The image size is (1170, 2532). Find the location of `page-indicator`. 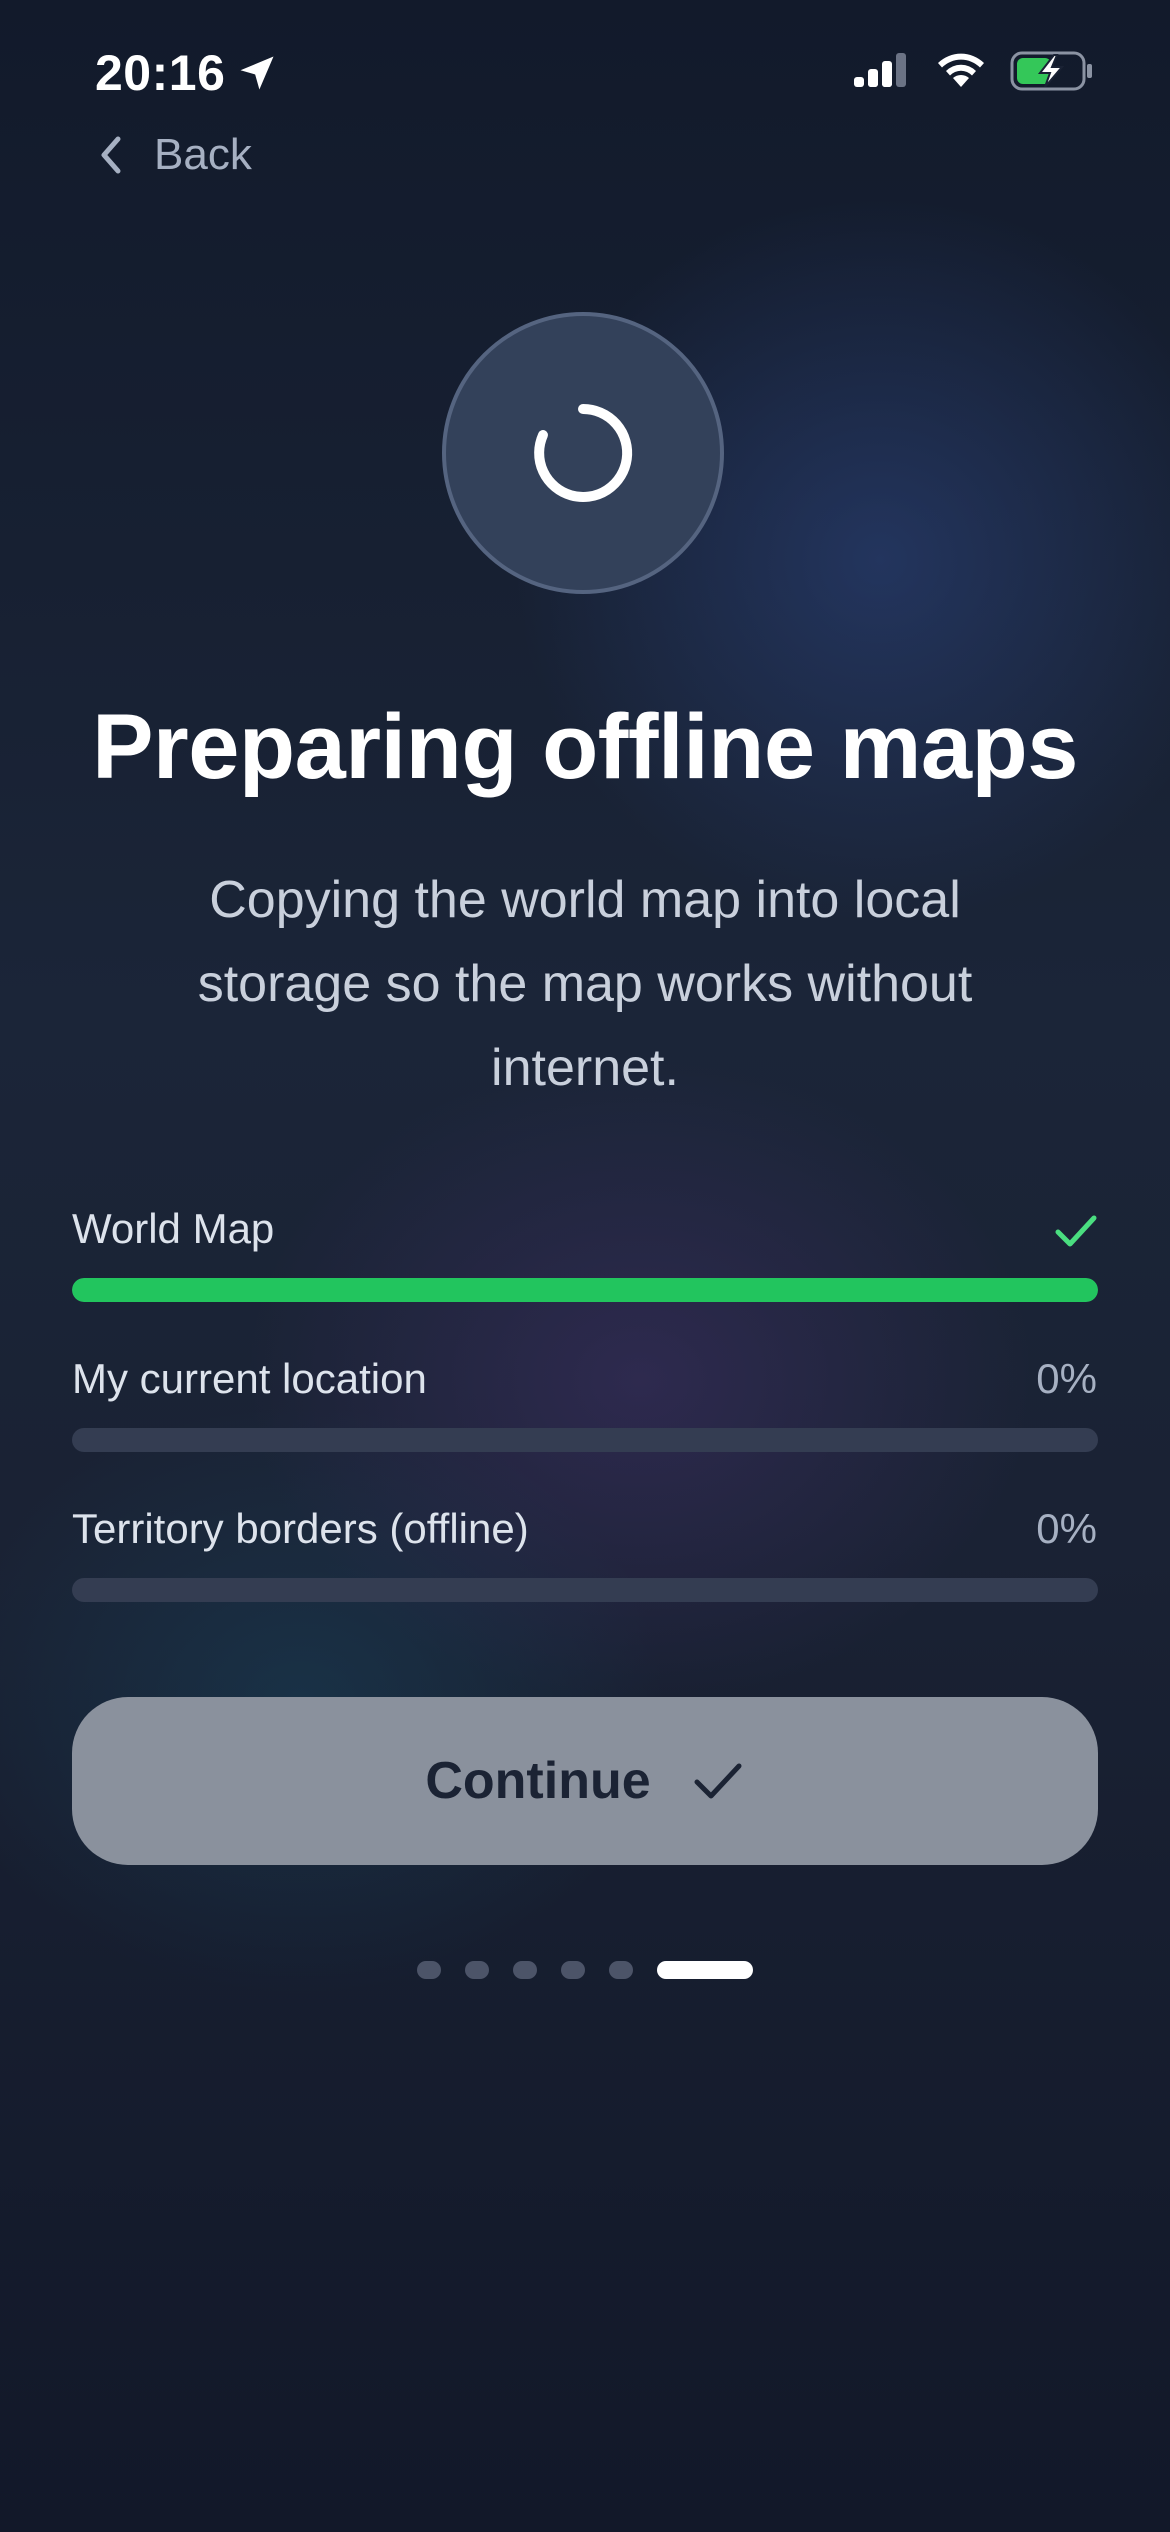

page-indicator is located at coordinates (585, 1970).